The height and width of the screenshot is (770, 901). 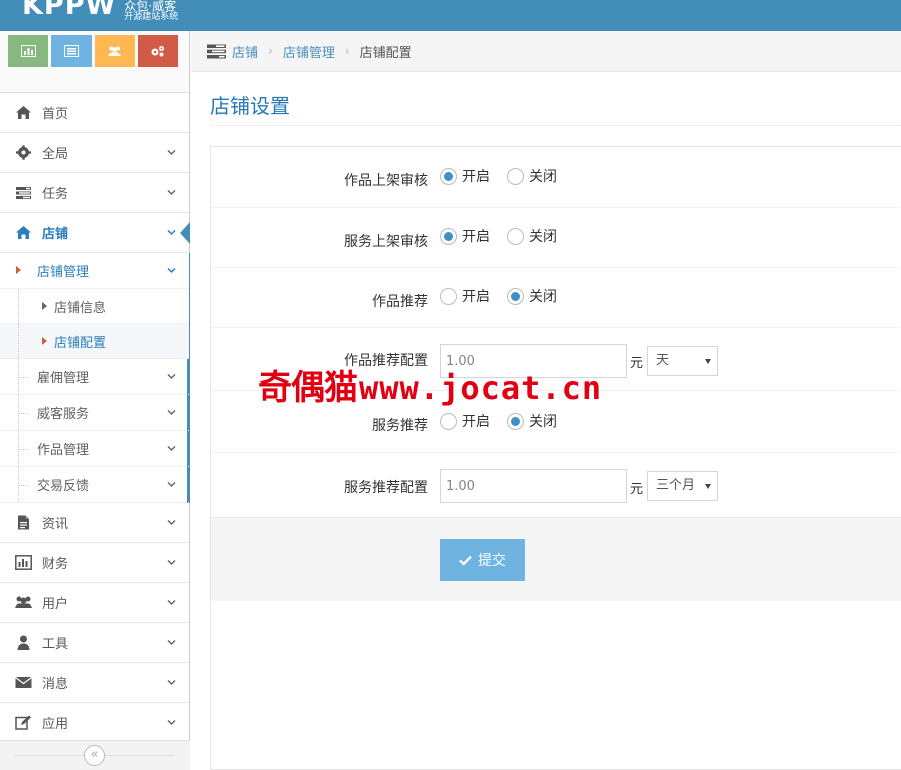 What do you see at coordinates (94, 723) in the screenshot?
I see `nav-apps: 应用` at bounding box center [94, 723].